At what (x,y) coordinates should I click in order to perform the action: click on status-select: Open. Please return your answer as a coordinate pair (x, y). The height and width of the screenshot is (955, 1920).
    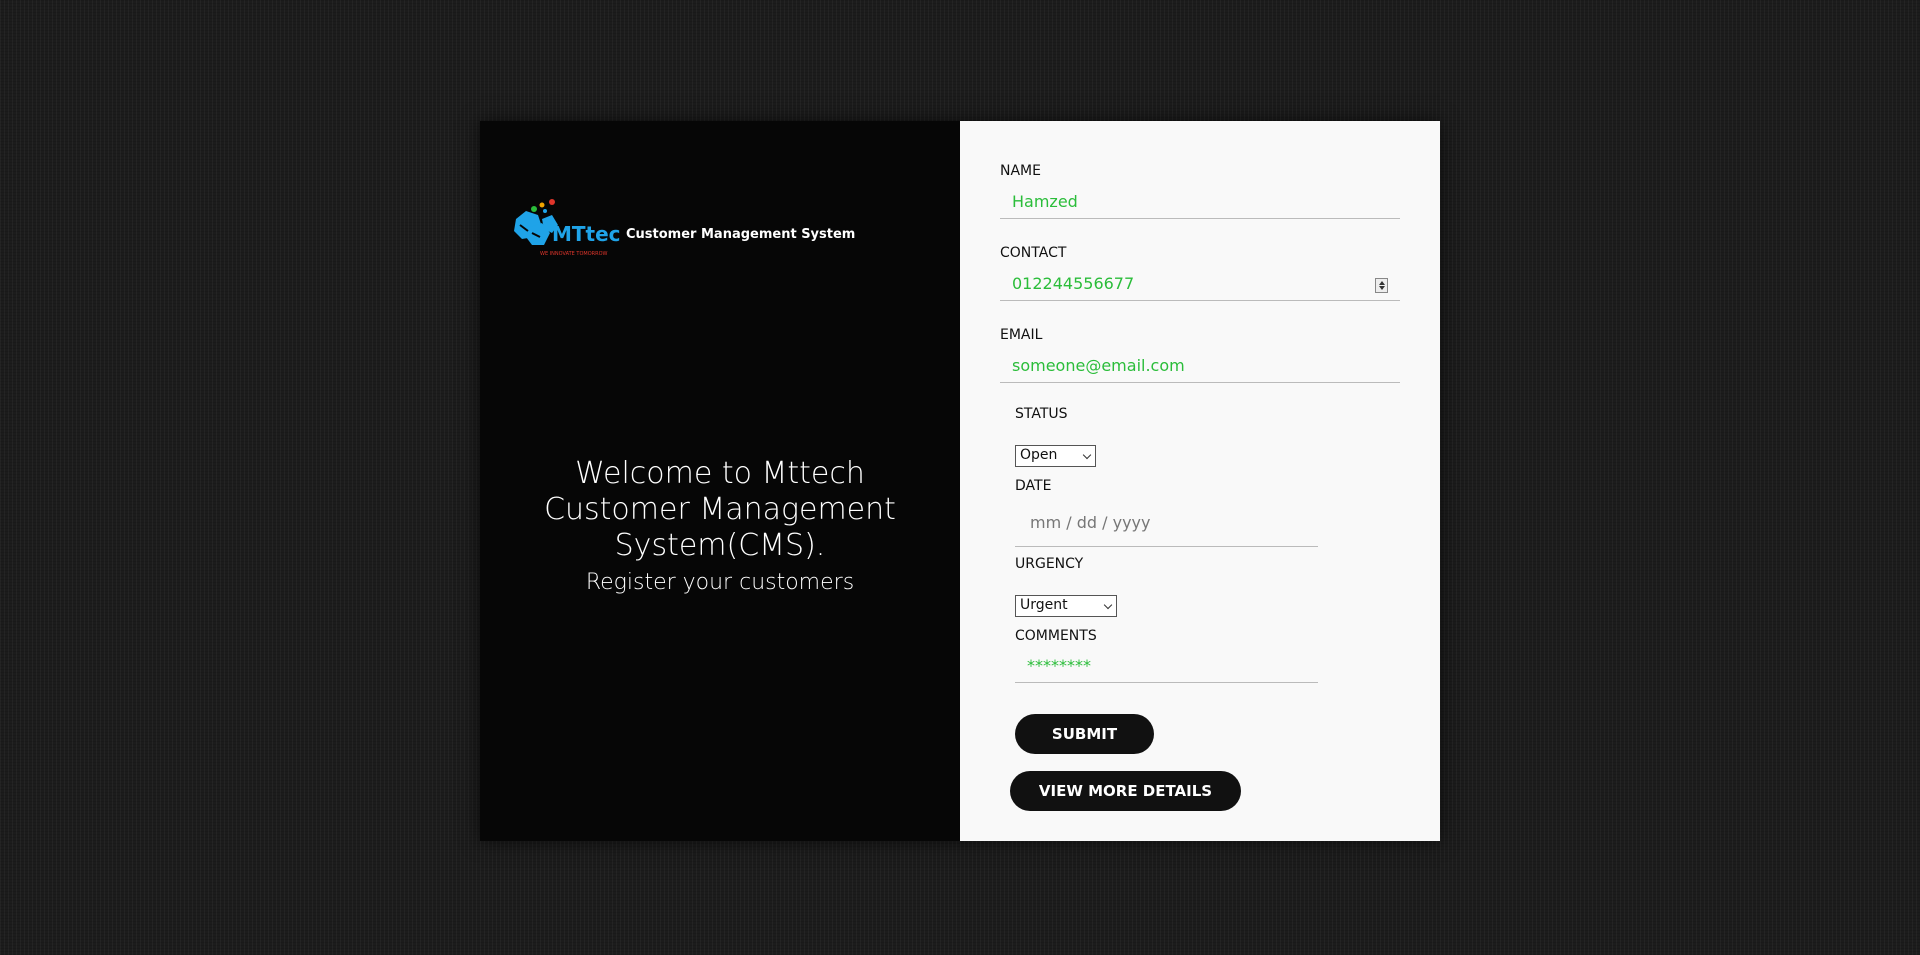
    Looking at the image, I should click on (1055, 456).